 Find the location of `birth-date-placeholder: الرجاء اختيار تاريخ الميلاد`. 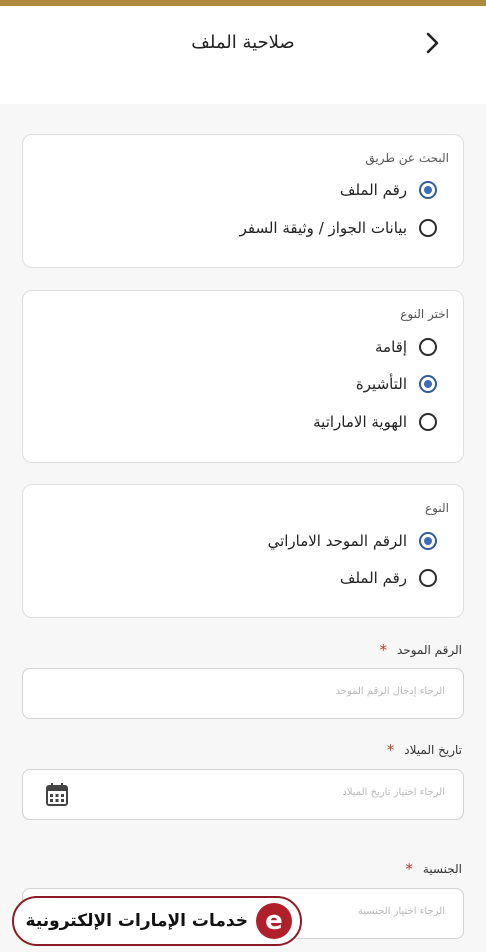

birth-date-placeholder: الرجاء اختيار تاريخ الميلاد is located at coordinates (393, 792).